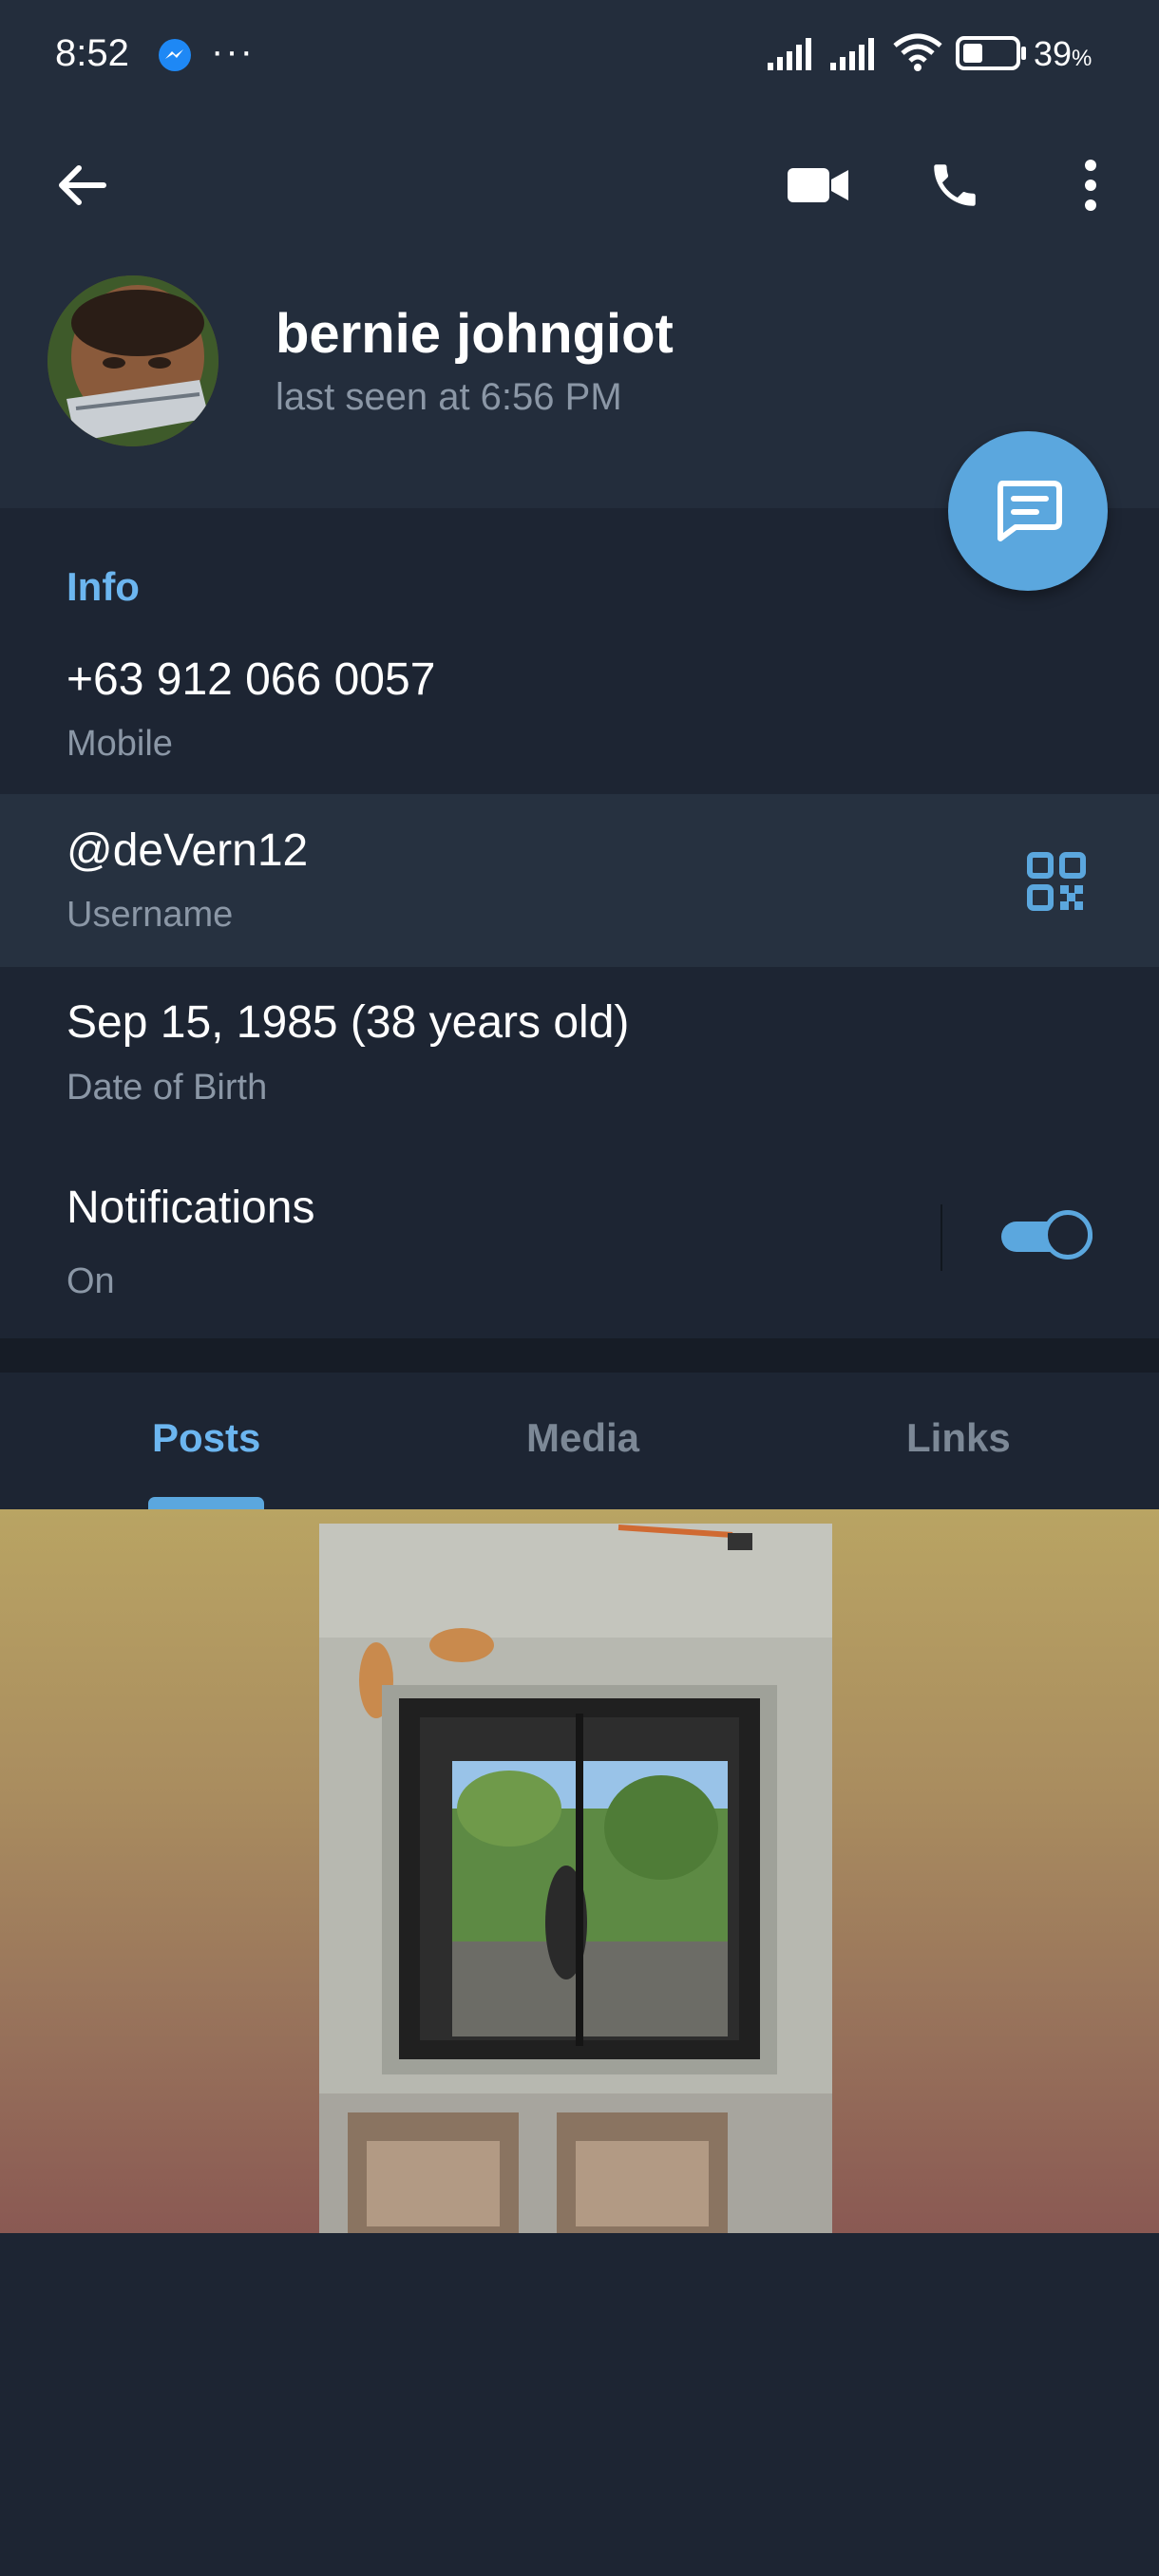 This screenshot has width=1159, height=2576. I want to click on notification-more-dots: ···, so click(233, 51).